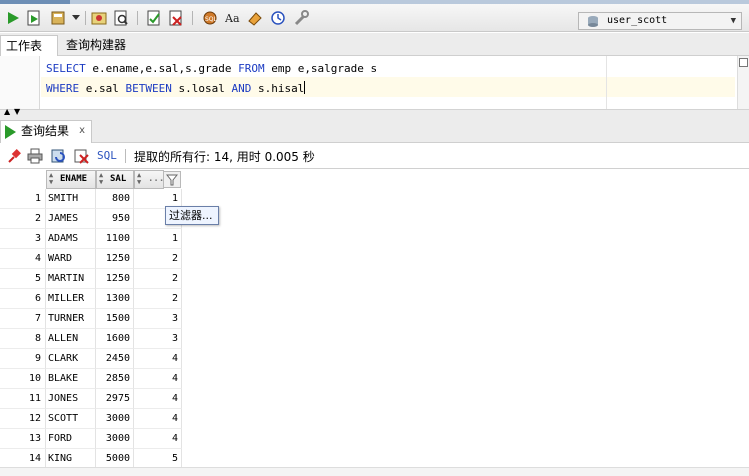  Describe the element at coordinates (101, 178) in the screenshot. I see `sort-icon: ▲ ▼` at that location.